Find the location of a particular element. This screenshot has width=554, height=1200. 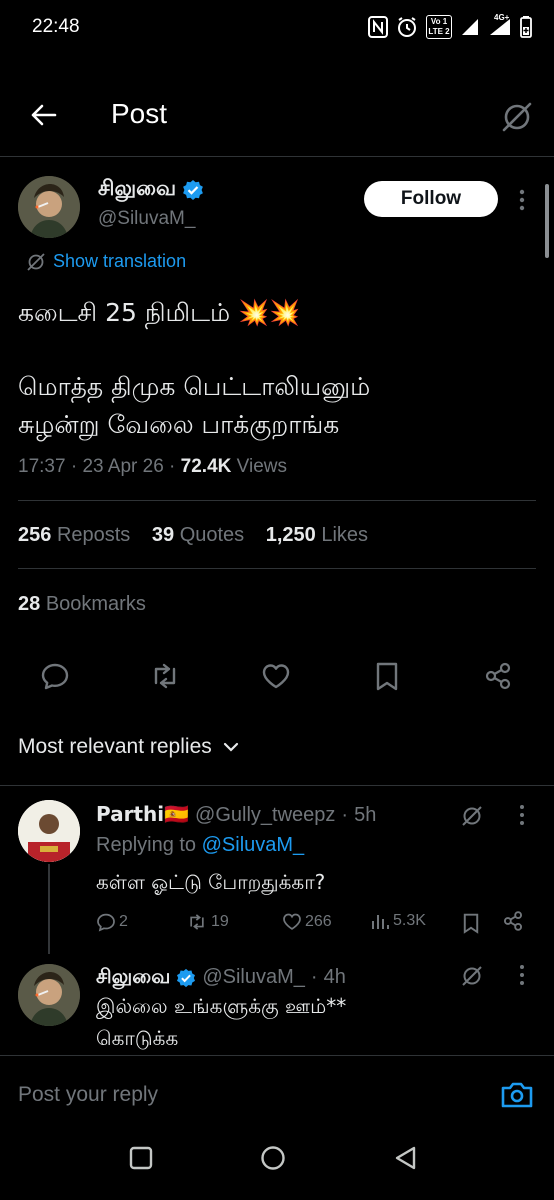

tweet-text-line-1: கடைசி 25 நிமிடம் 💥💥 is located at coordinates (159, 312).